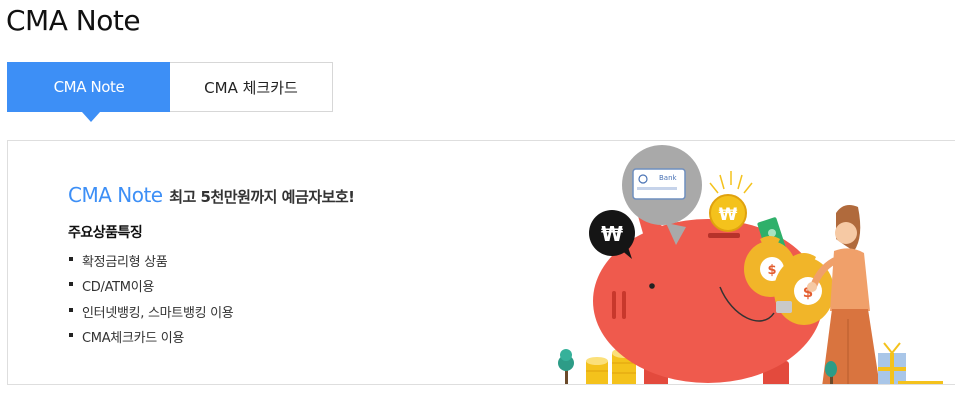 This screenshot has height=409, width=955. Describe the element at coordinates (668, 178) in the screenshot. I see `bank-card-label: Bank` at that location.